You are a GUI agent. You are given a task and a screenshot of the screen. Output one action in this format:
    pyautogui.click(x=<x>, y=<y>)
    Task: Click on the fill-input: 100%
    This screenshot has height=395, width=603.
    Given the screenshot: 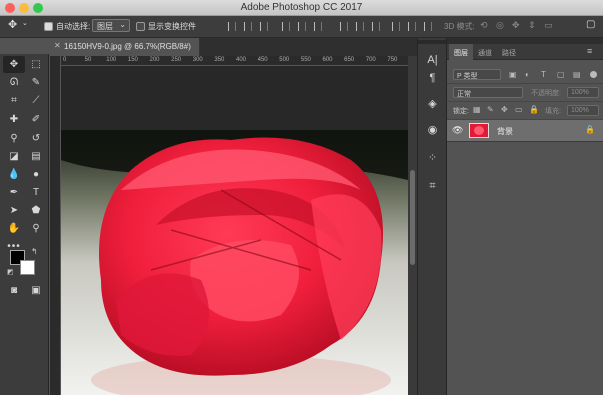 What is the action you would take?
    pyautogui.click(x=583, y=110)
    